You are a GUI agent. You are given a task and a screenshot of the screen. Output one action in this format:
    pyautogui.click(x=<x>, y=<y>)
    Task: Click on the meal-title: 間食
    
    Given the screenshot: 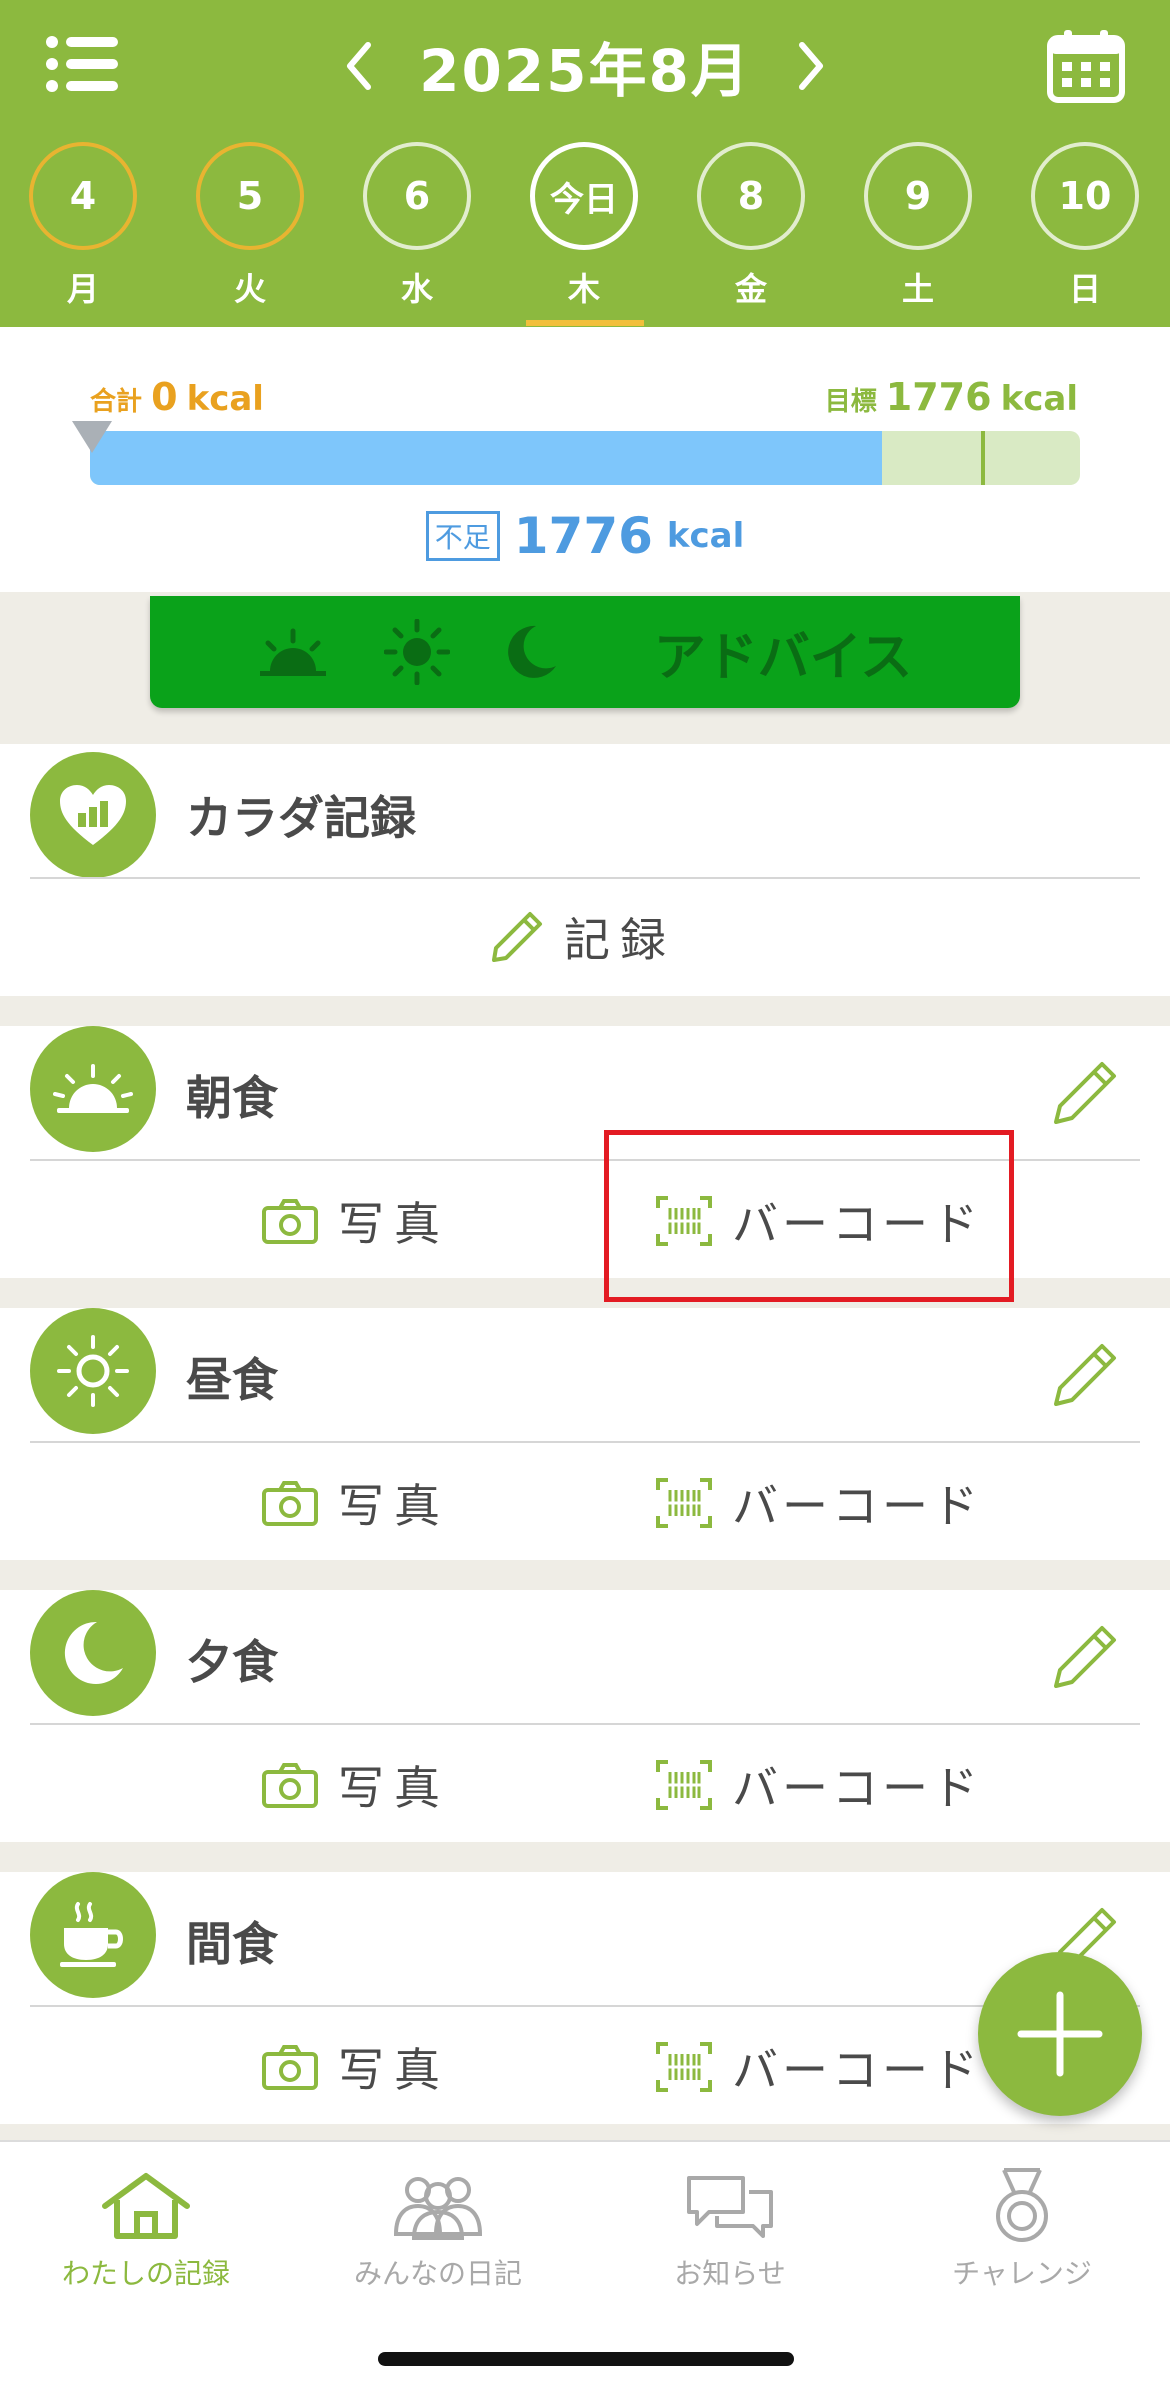 What is the action you would take?
    pyautogui.click(x=232, y=1944)
    